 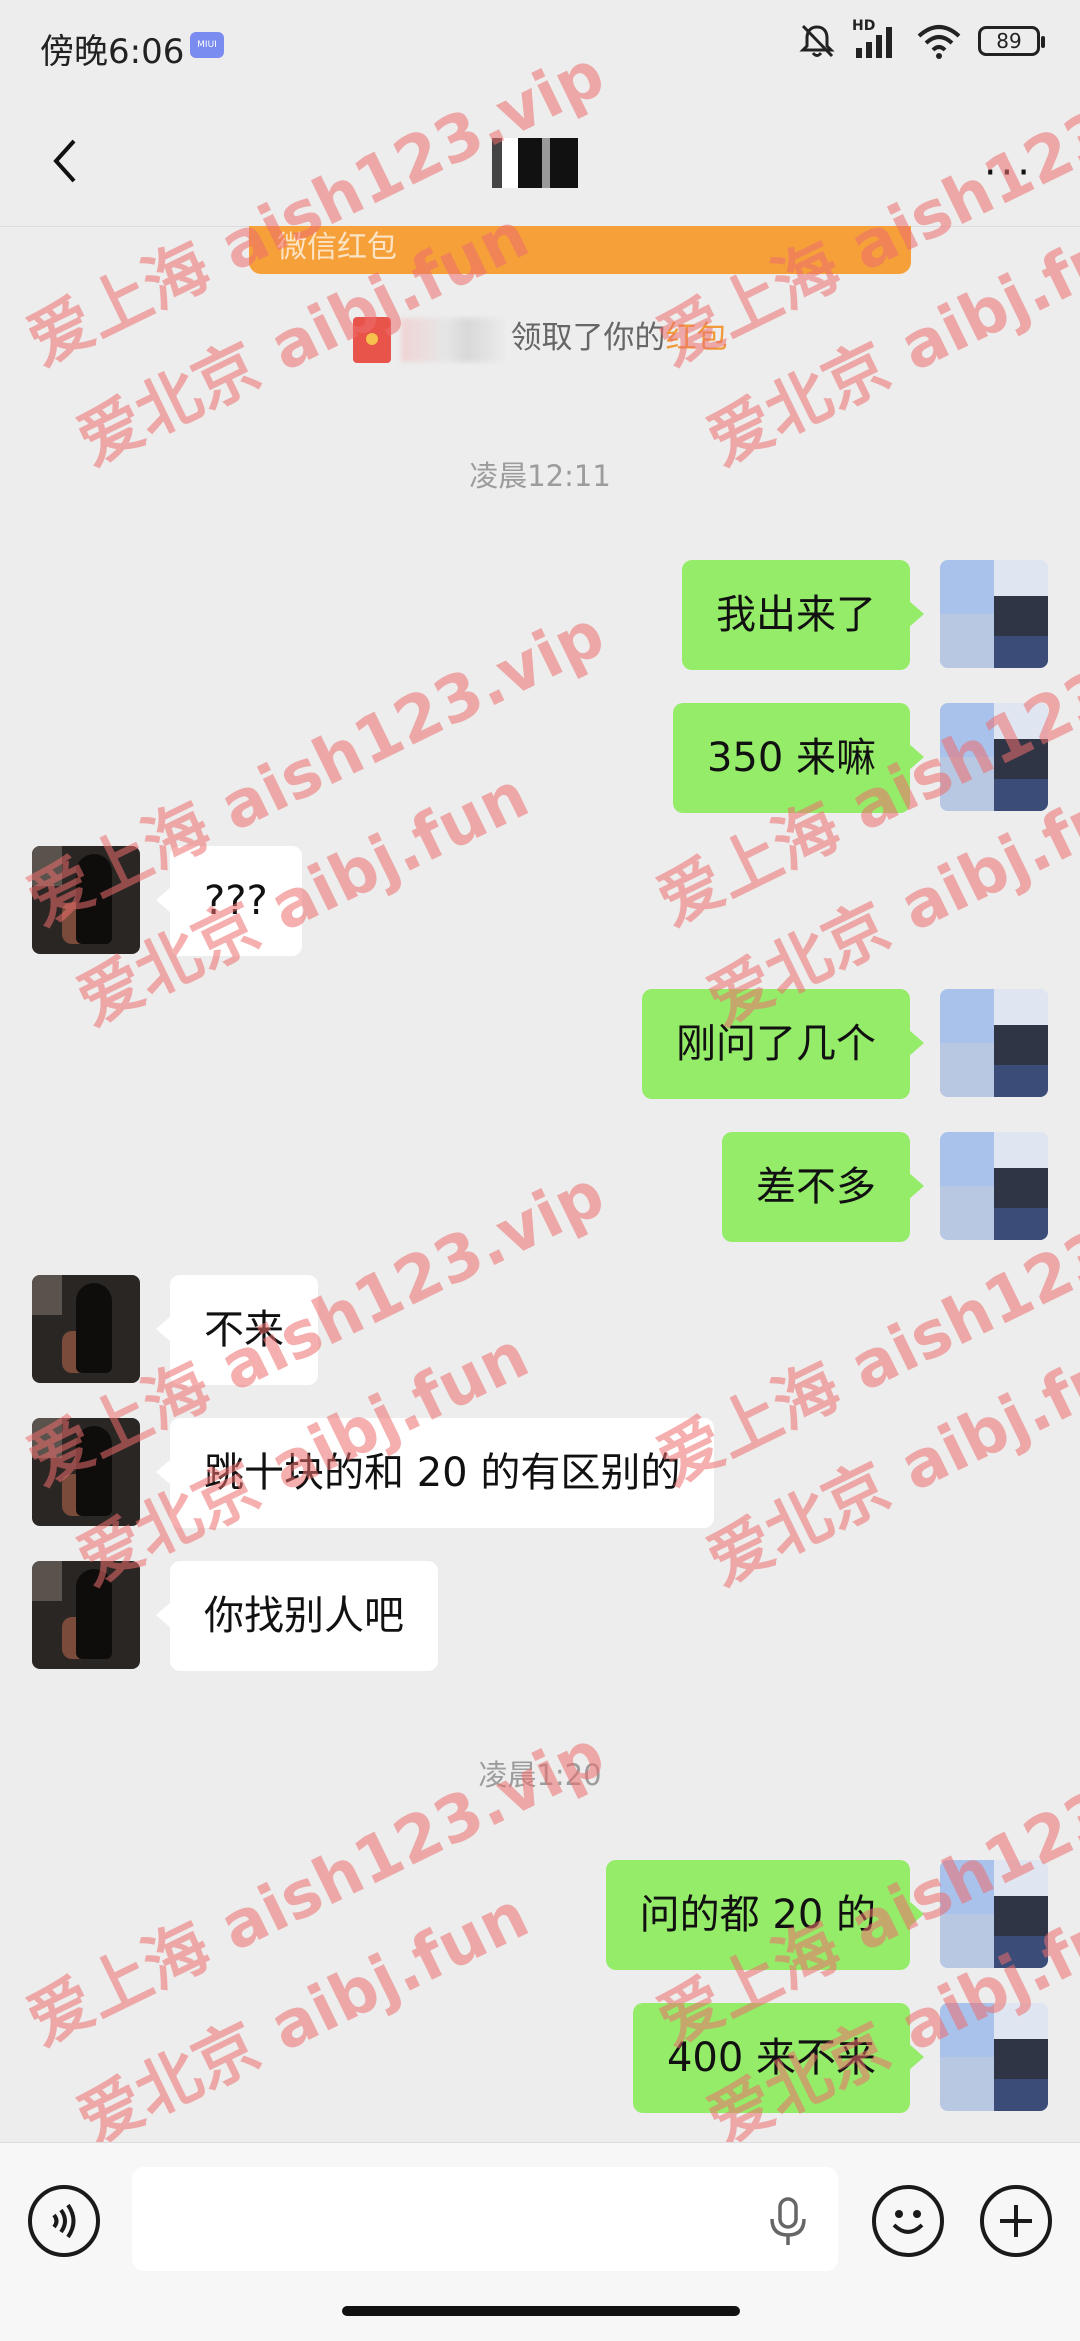 What do you see at coordinates (778, 2058) in the screenshot?
I see `my-message-bubble: 400 来不来` at bounding box center [778, 2058].